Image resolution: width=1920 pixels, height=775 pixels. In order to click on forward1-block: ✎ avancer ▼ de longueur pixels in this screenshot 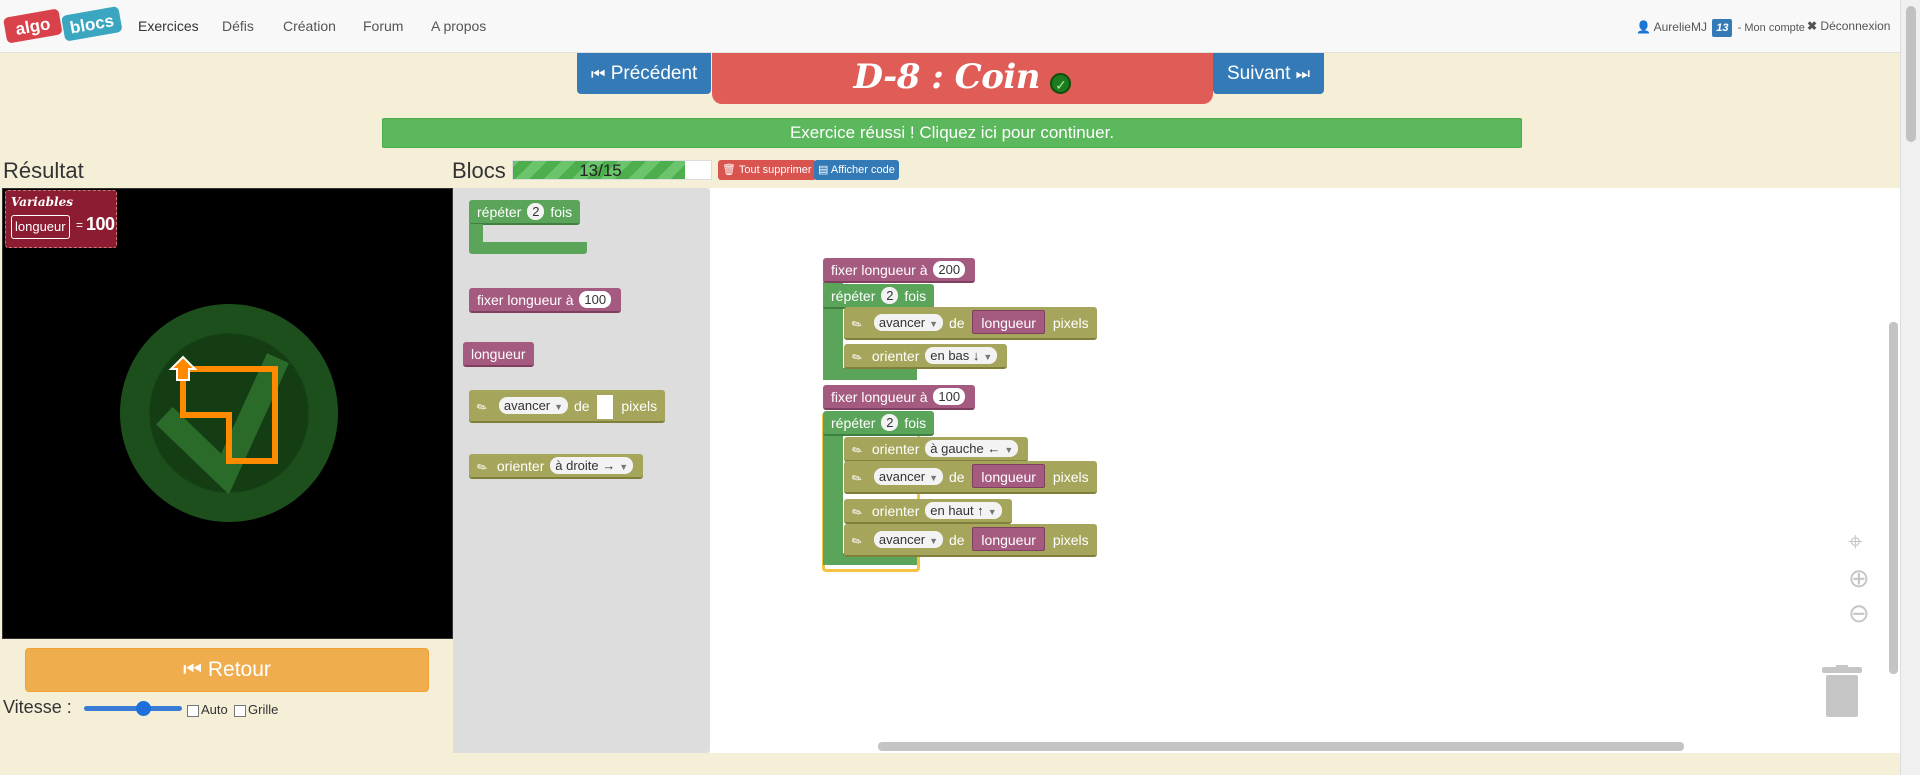, I will do `click(970, 323)`.